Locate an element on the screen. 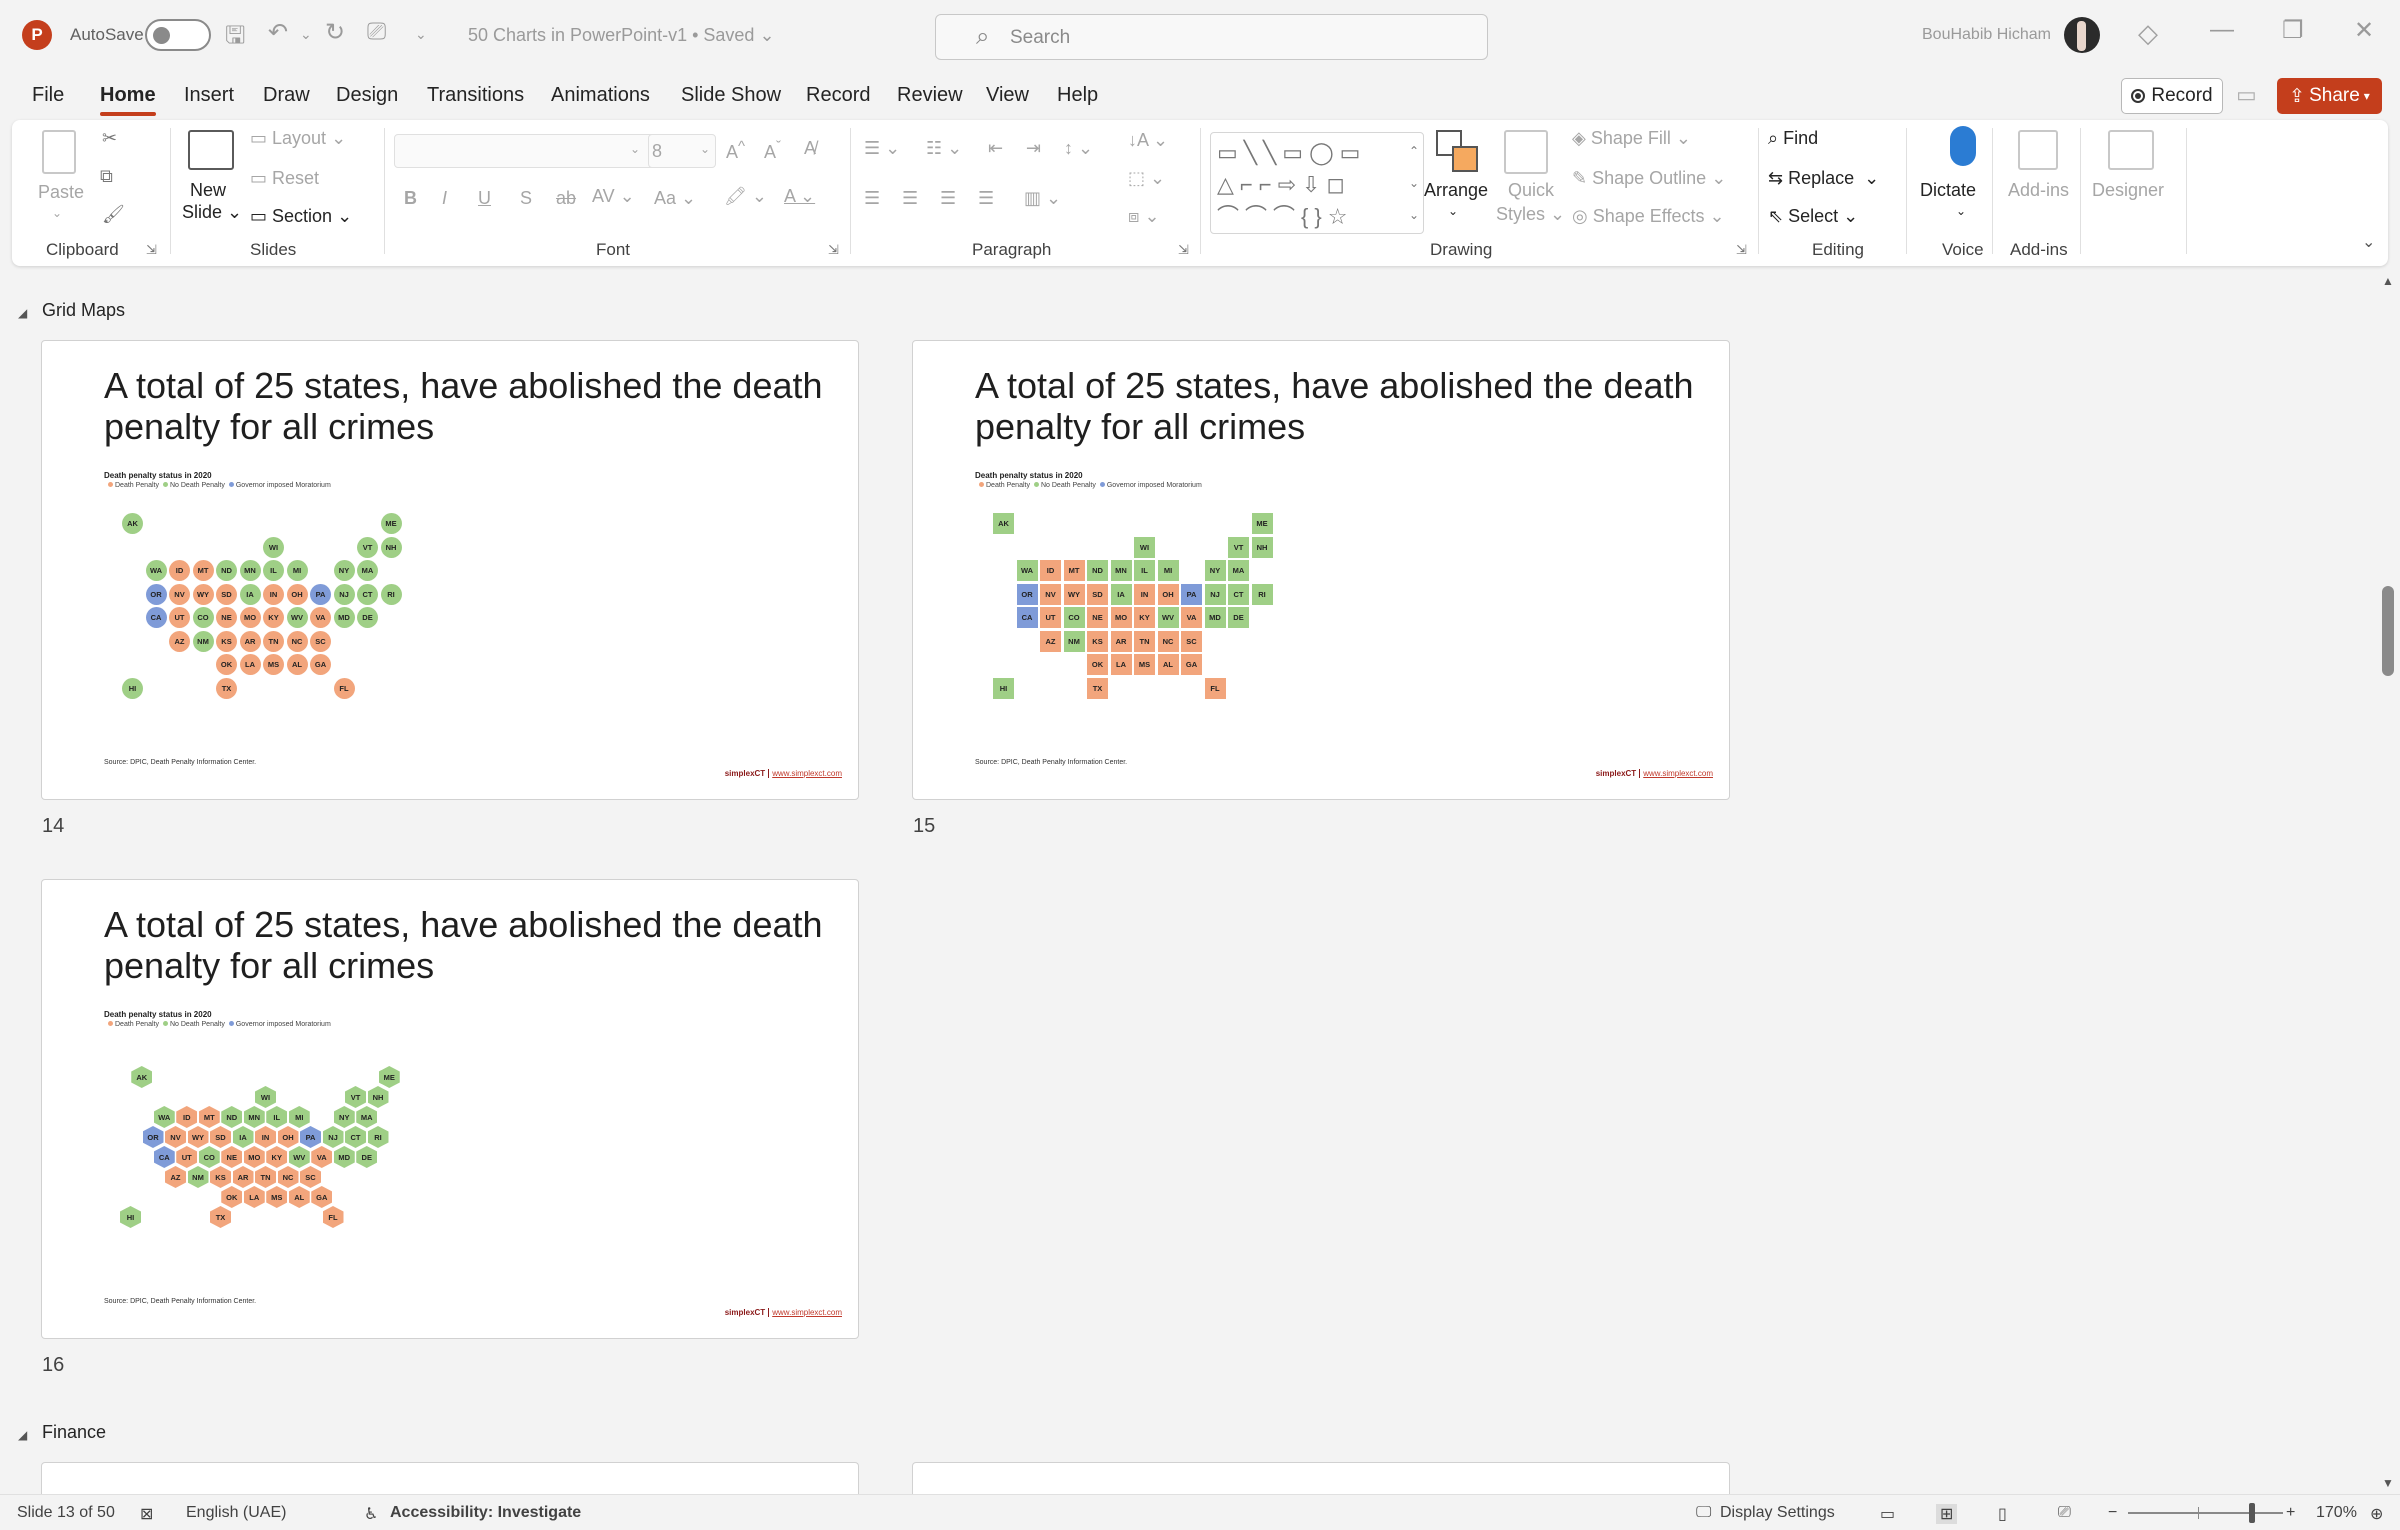 Image resolution: width=2400 pixels, height=1530 pixels. decrease-indent-icon: ⇤ is located at coordinates (995, 148).